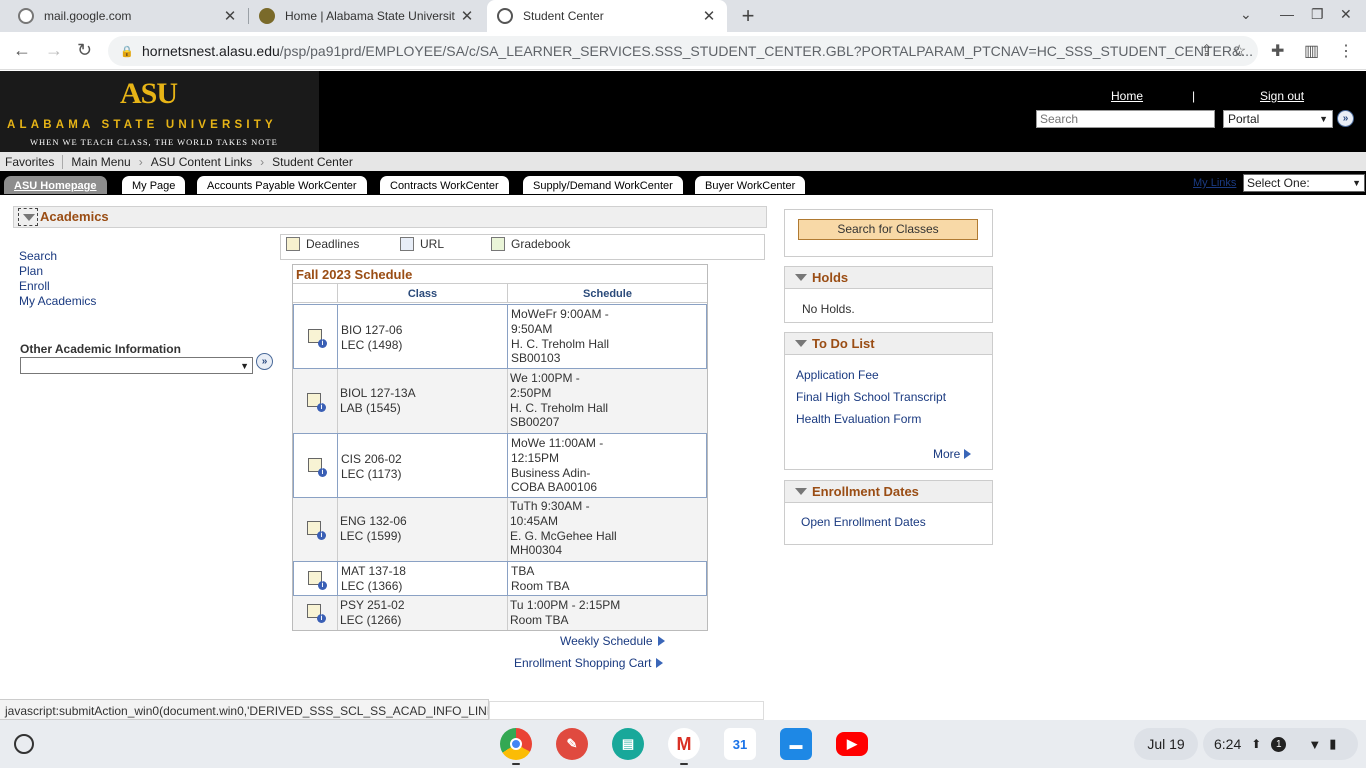 The image size is (1366, 768). What do you see at coordinates (1246, 14) in the screenshot?
I see `tab-search-icon: ⌄` at bounding box center [1246, 14].